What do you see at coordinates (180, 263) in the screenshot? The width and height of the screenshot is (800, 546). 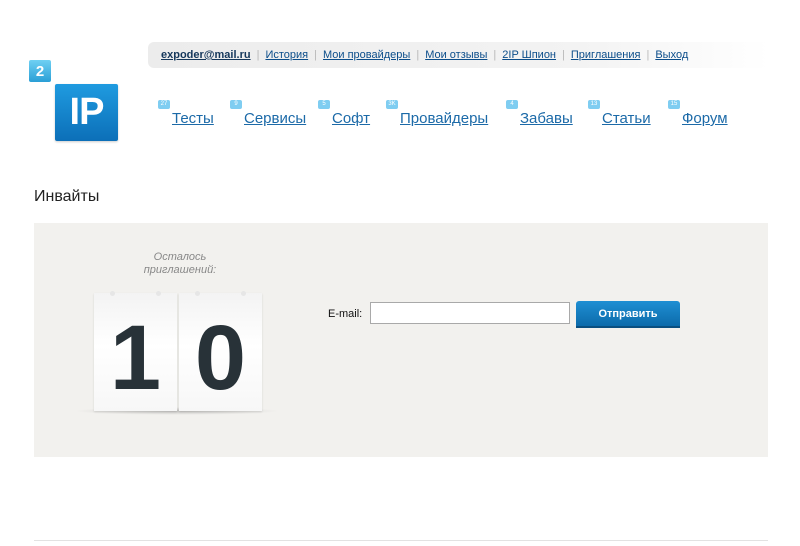 I see `remaining-invites-label: Осталось приглашений:` at bounding box center [180, 263].